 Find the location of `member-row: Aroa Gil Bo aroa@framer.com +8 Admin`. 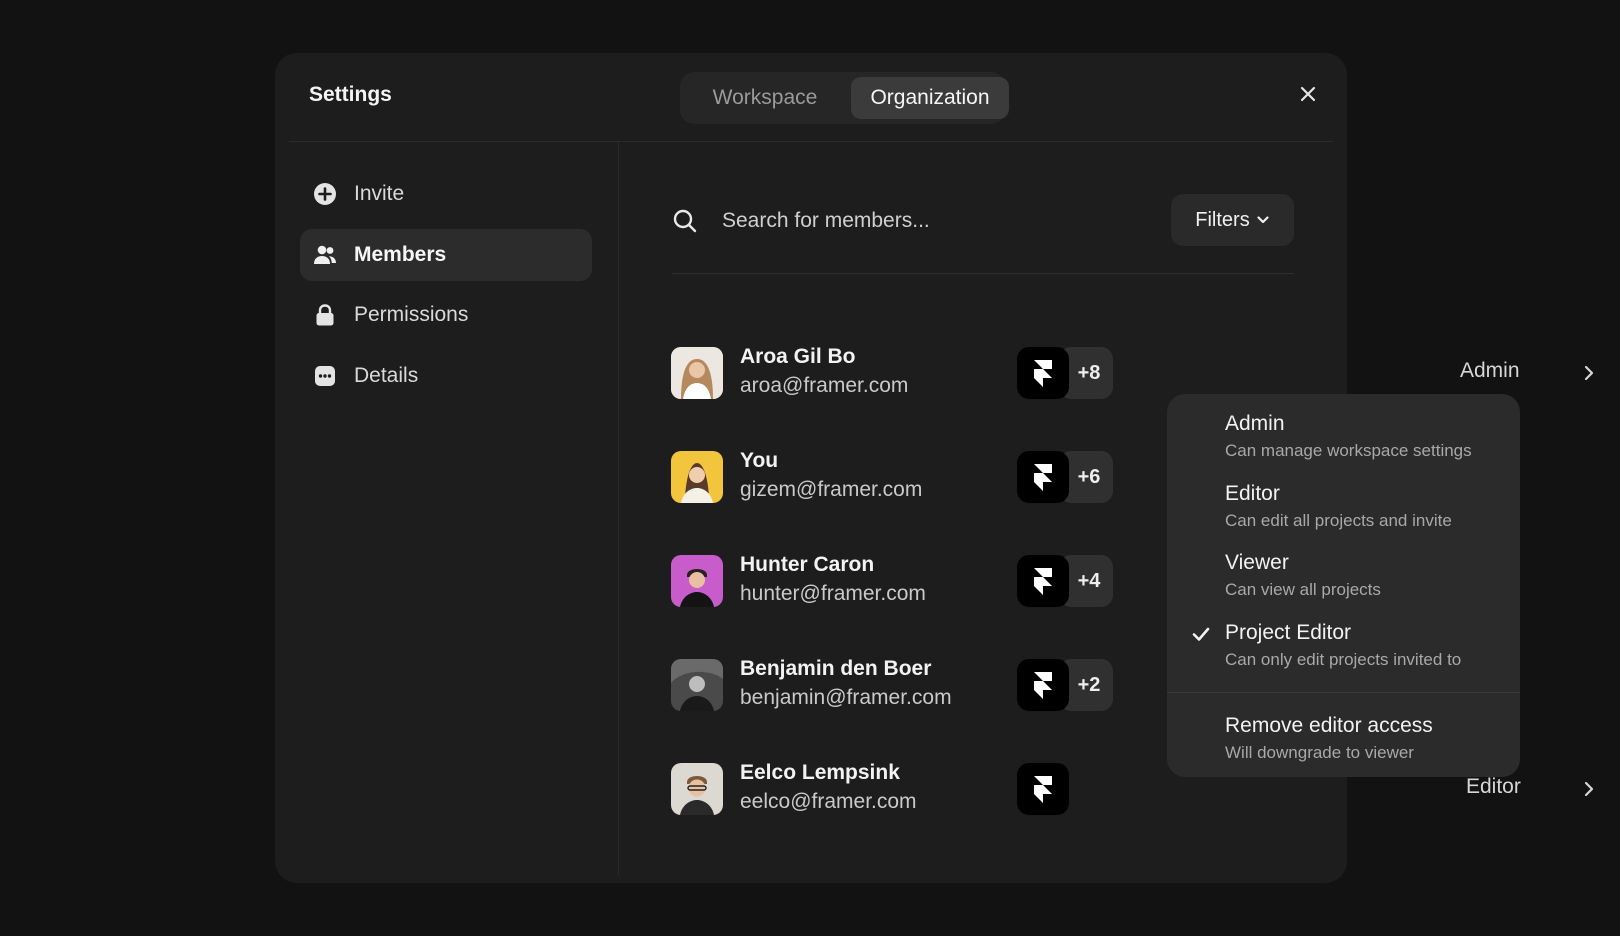

member-row: Aroa Gil Bo aroa@framer.com +8 Admin is located at coordinates (1132, 373).